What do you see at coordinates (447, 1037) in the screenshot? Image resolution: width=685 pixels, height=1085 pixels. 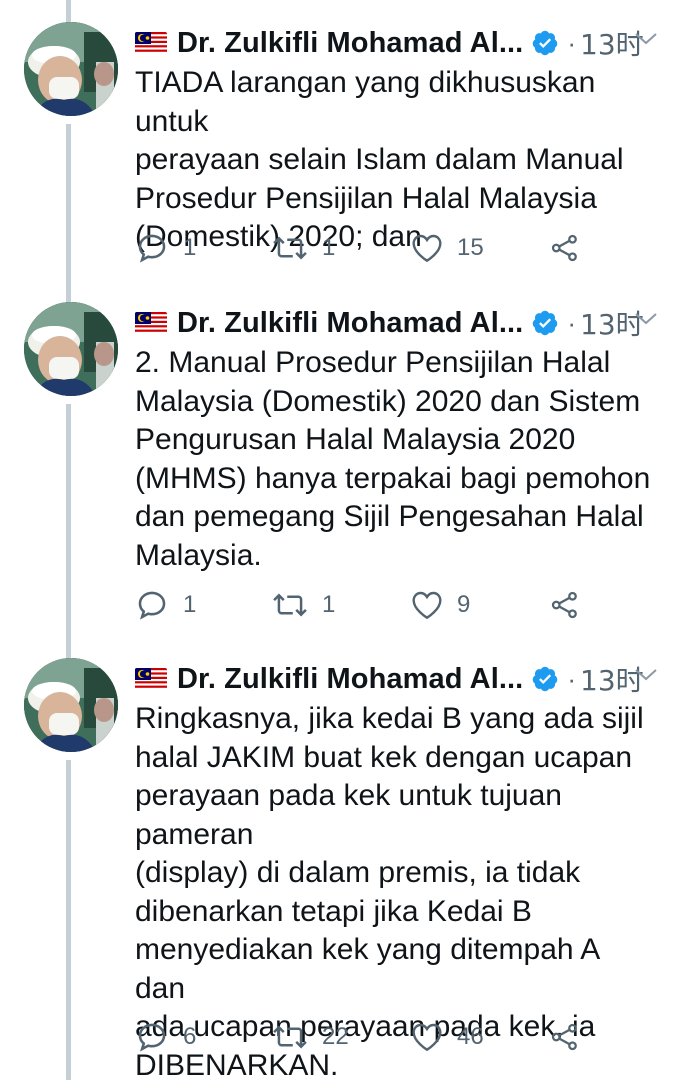 I see `like-button: 46` at bounding box center [447, 1037].